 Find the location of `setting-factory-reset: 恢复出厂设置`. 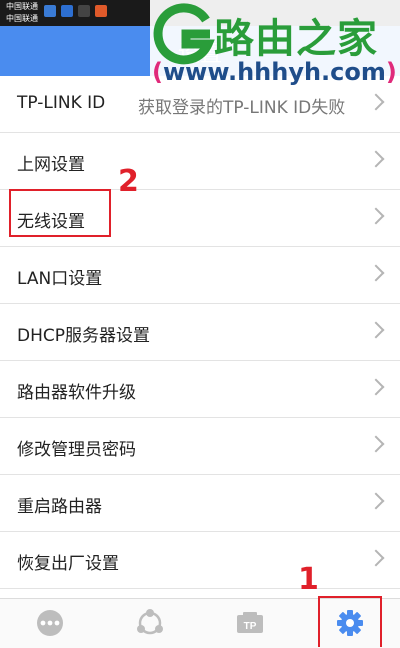

setting-factory-reset: 恢复出厂设置 is located at coordinates (200, 560).